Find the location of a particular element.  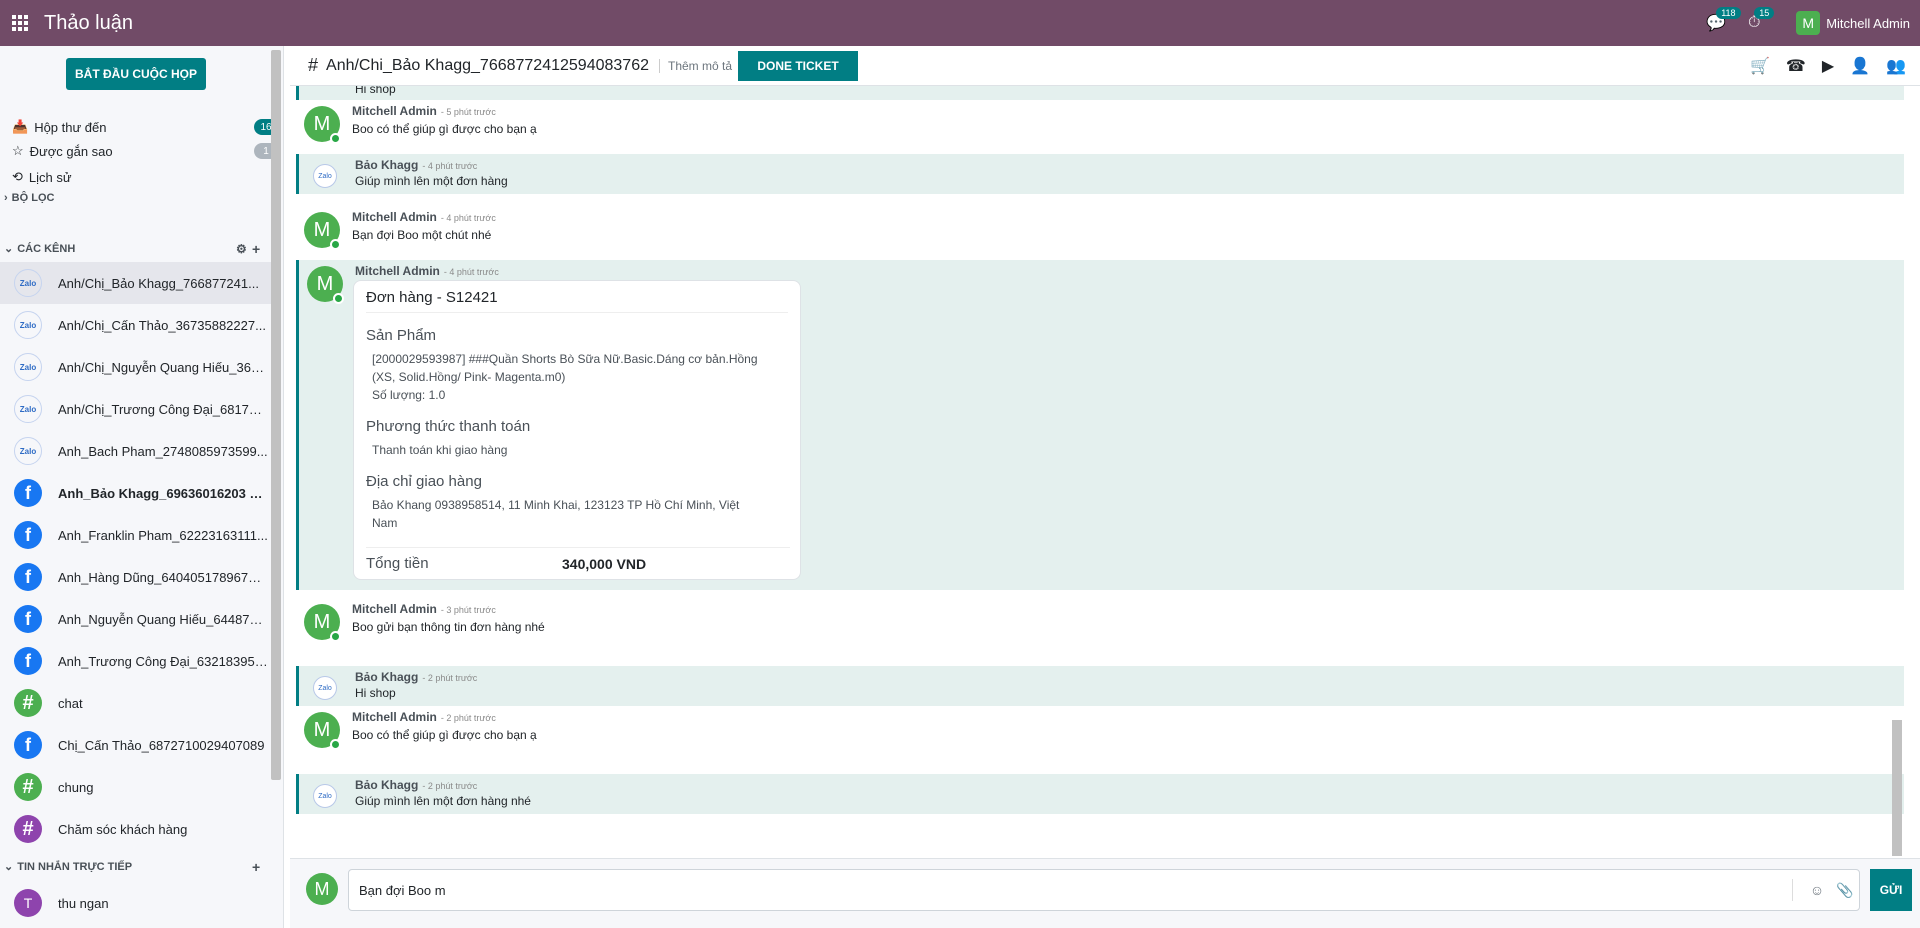

message-author: Mitchell Admin - 2 phút trước is located at coordinates (424, 717).